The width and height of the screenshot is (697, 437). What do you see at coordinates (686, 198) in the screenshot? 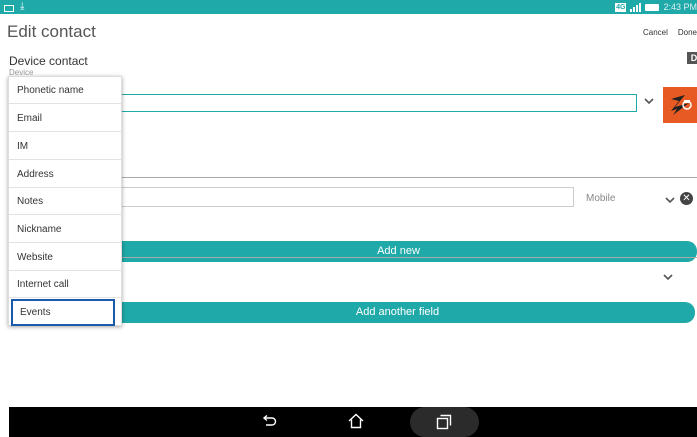
I see `remove-phone-icon: ✕` at bounding box center [686, 198].